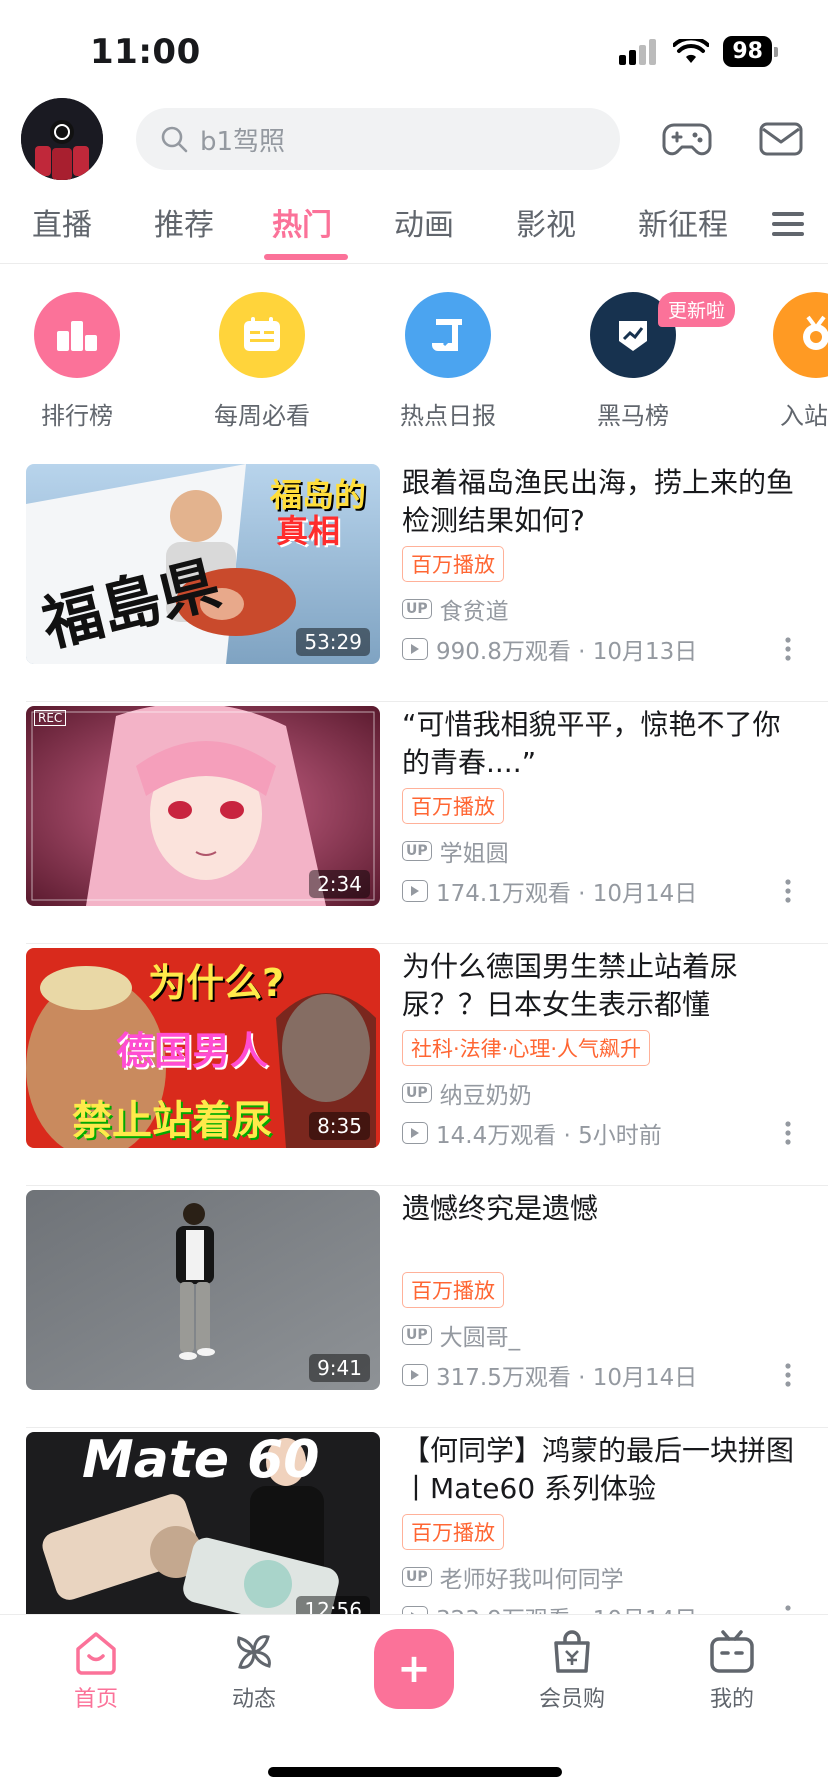 This screenshot has height=1792, width=828. I want to click on uploader-line: UP 食贫道, so click(455, 609).